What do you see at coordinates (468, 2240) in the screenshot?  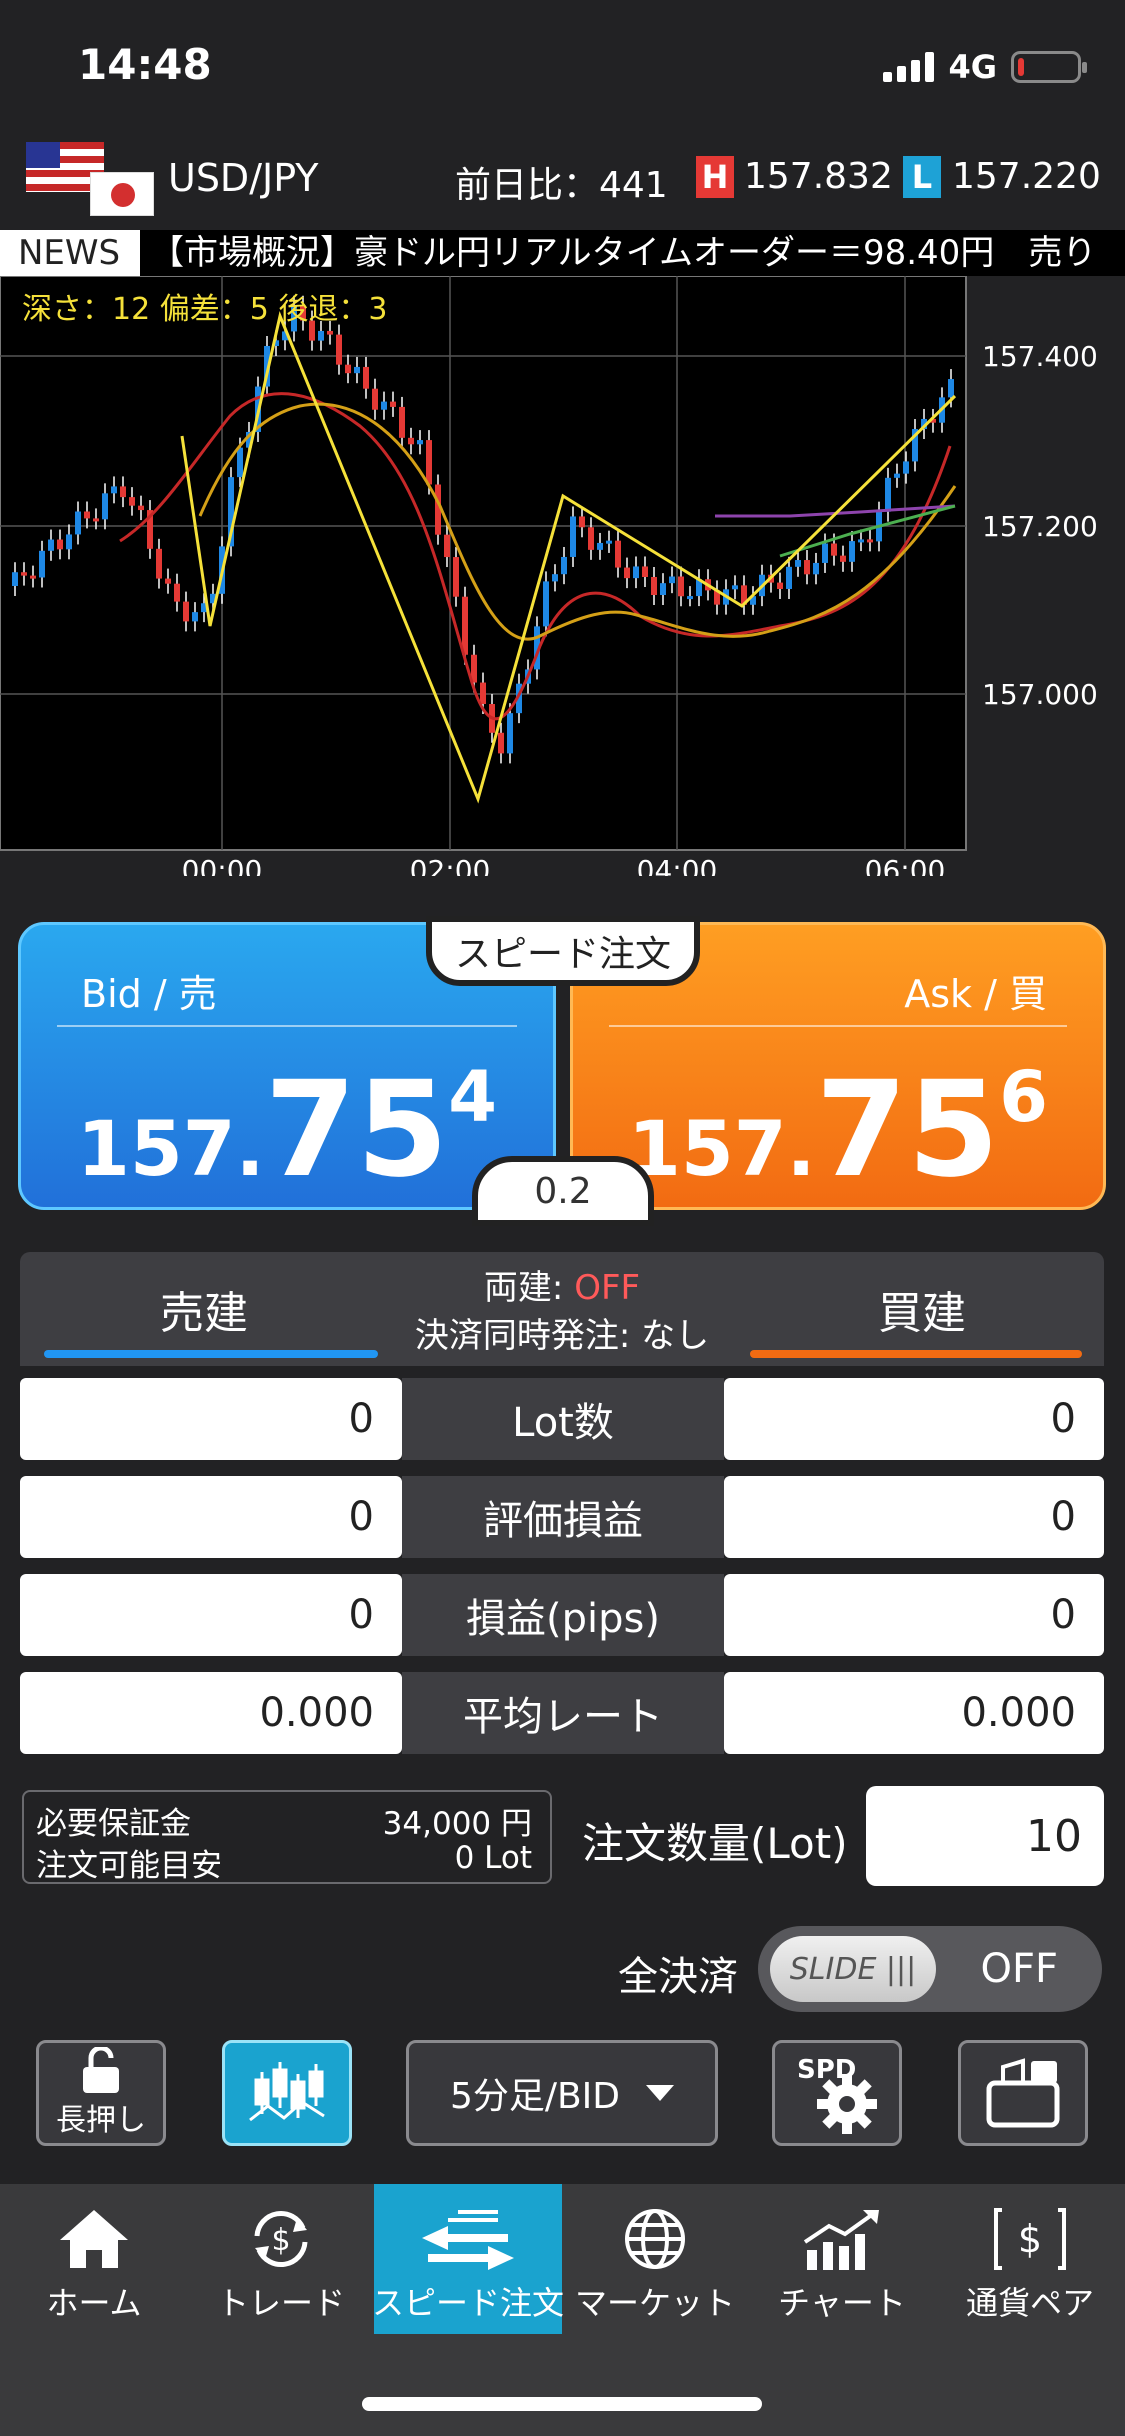 I see `arrows-icon` at bounding box center [468, 2240].